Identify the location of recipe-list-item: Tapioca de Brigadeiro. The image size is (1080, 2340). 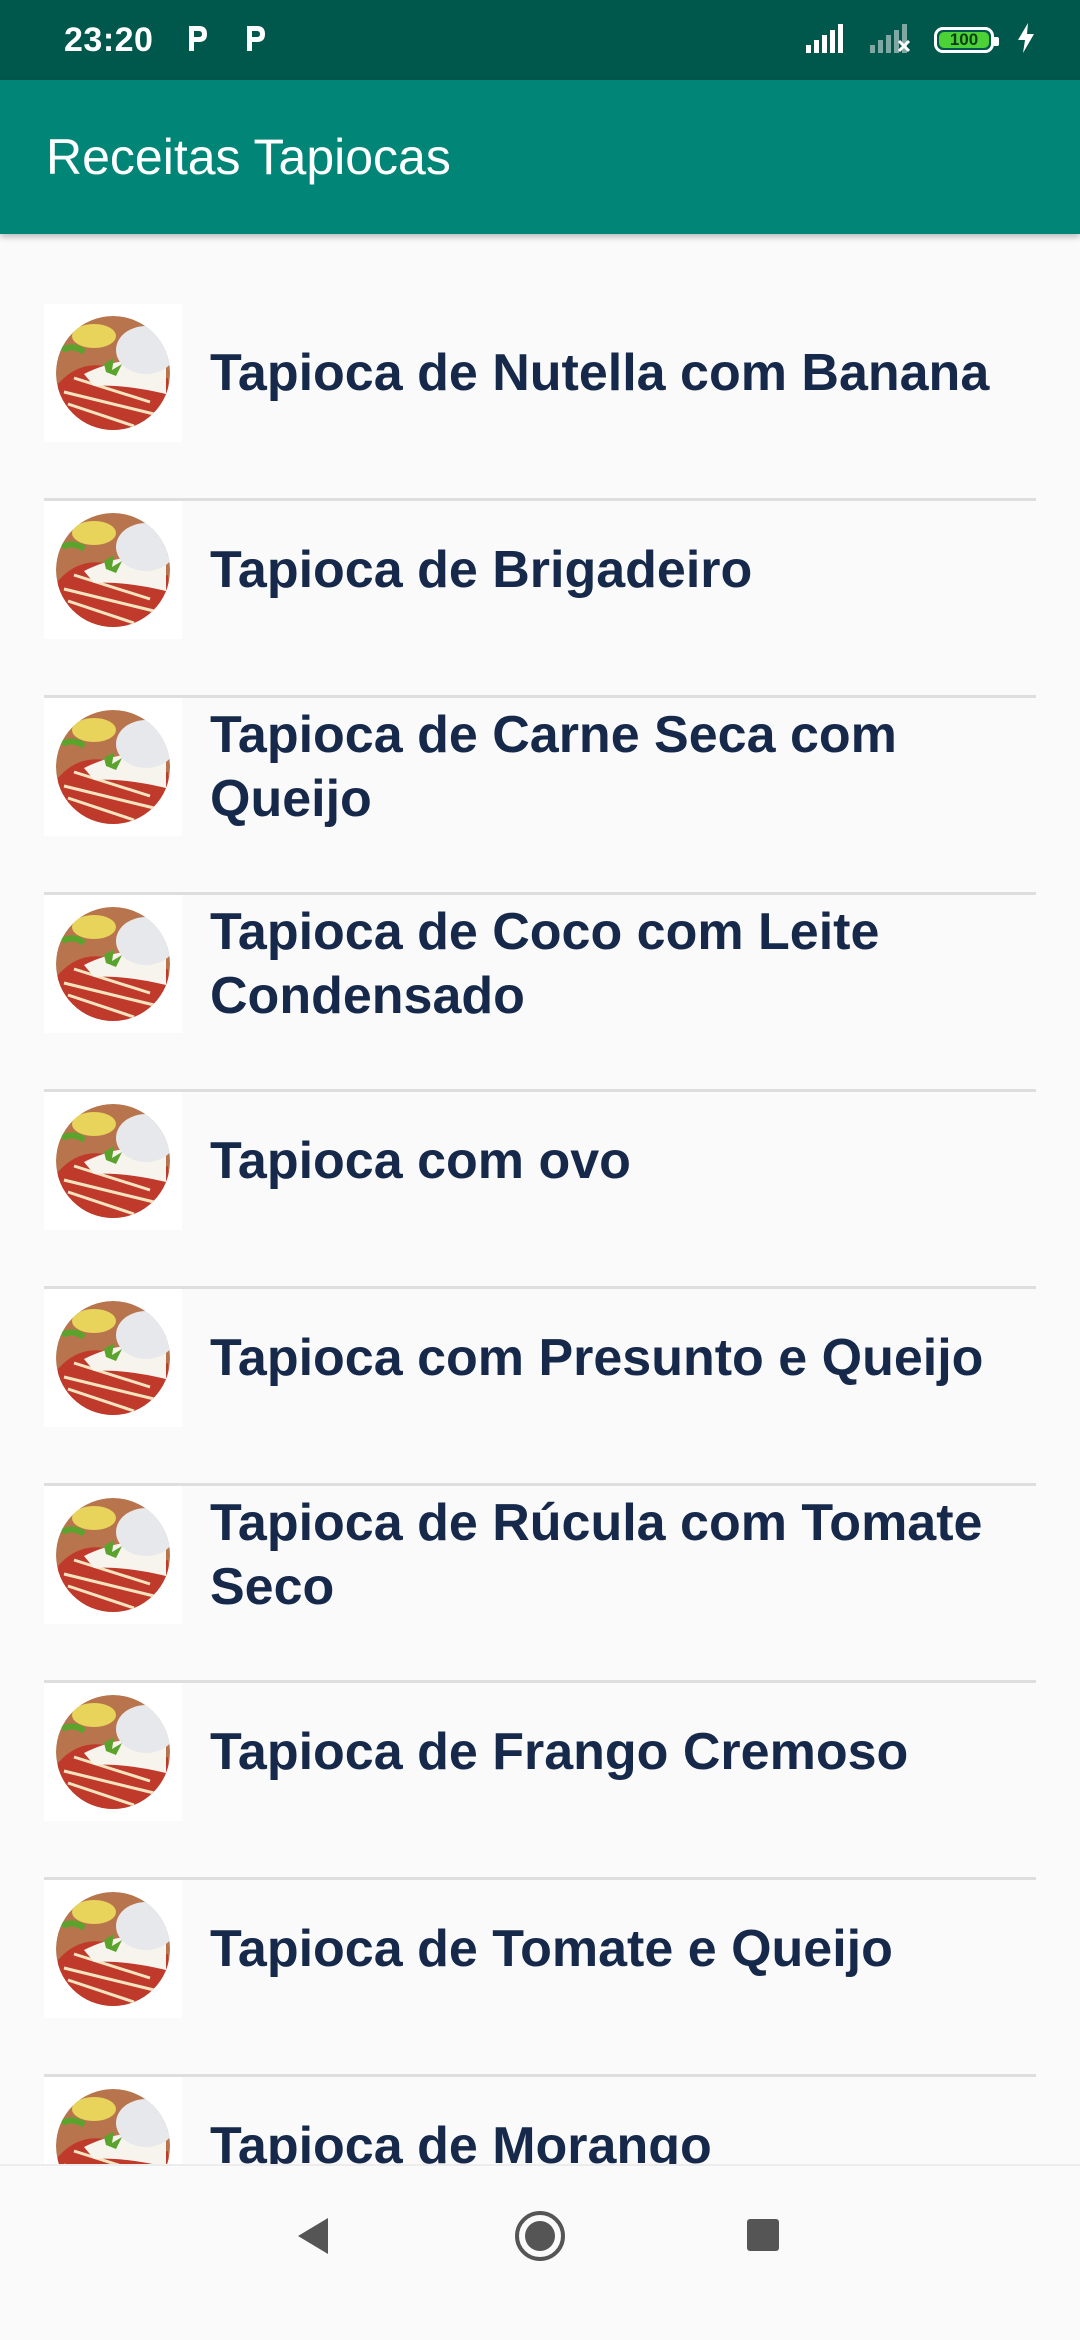
(540, 599).